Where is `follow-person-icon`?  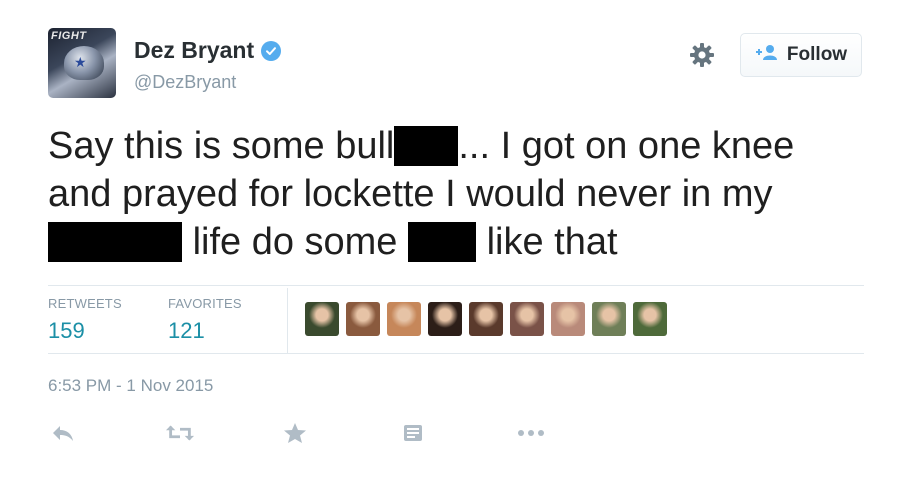 follow-person-icon is located at coordinates (767, 55).